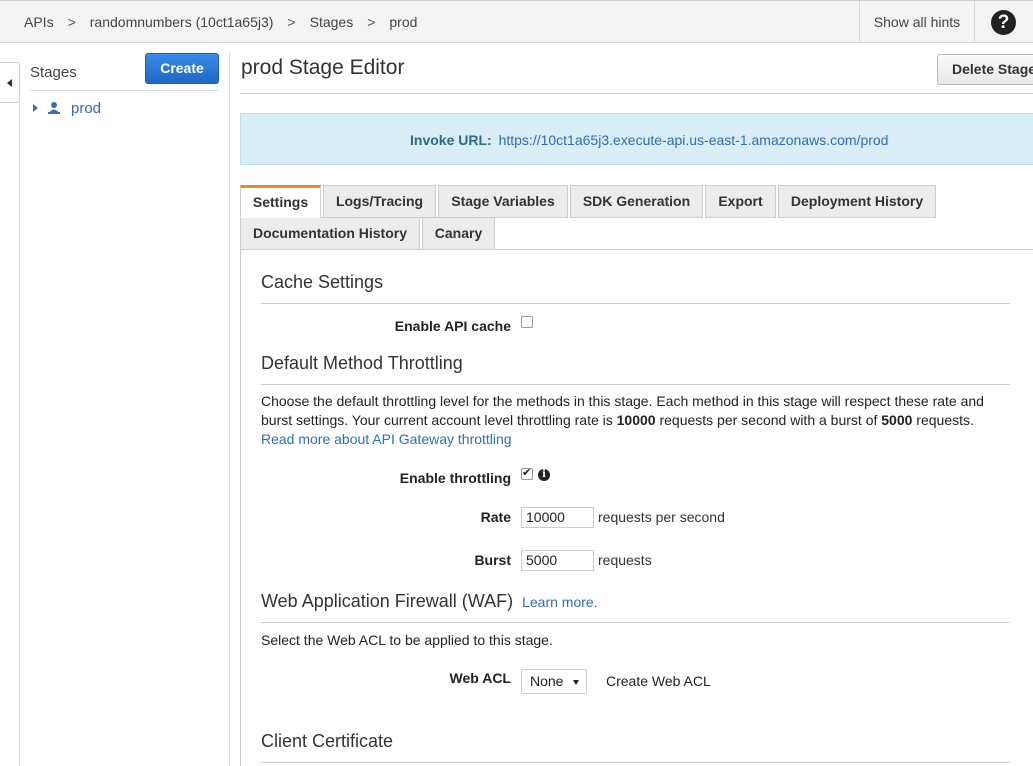 The width and height of the screenshot is (1033, 766). What do you see at coordinates (451, 140) in the screenshot?
I see `invoke-url-label: Invoke URL:` at bounding box center [451, 140].